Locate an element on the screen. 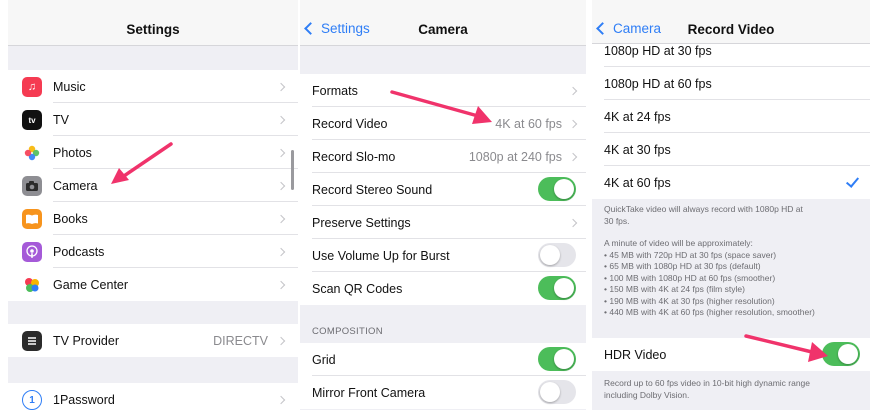  option-label: 1080p HD at 30 fps is located at coordinates (658, 50).